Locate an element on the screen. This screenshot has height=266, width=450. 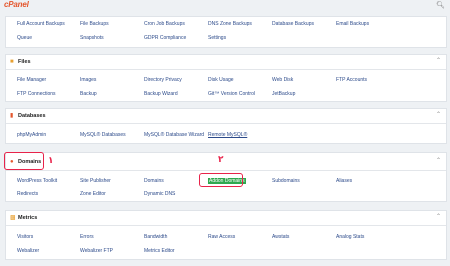
database-backups-link: Database Backups is located at coordinates (293, 24).